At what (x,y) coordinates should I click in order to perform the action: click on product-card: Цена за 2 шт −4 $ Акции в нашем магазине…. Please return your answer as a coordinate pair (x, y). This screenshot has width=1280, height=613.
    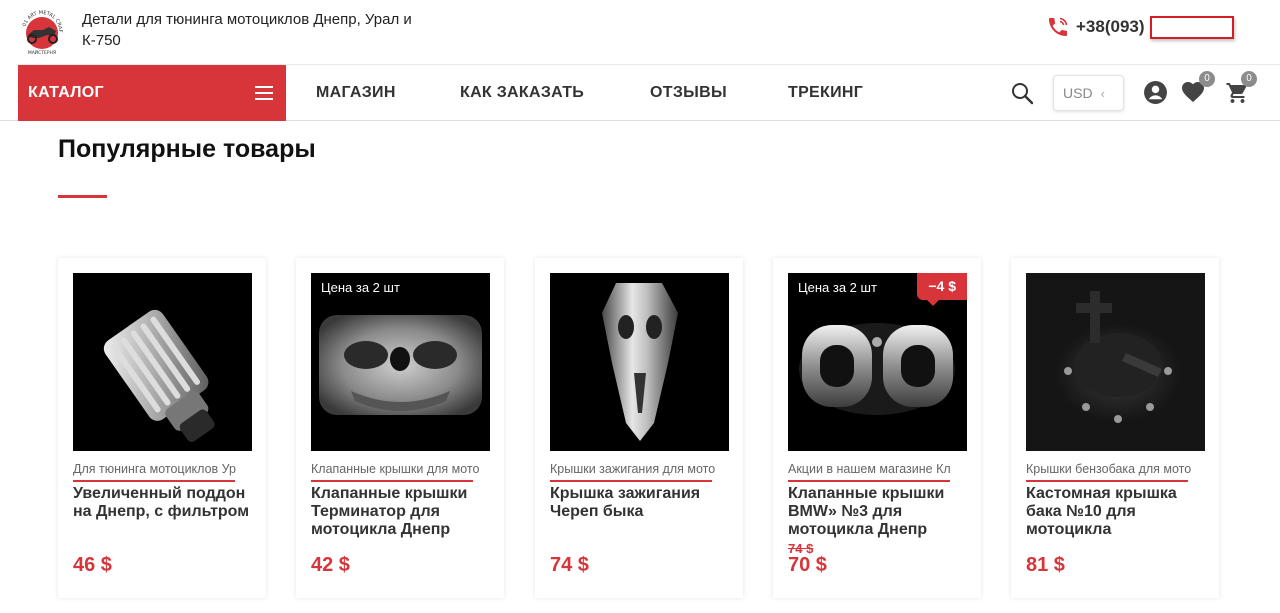
    Looking at the image, I should click on (877, 428).